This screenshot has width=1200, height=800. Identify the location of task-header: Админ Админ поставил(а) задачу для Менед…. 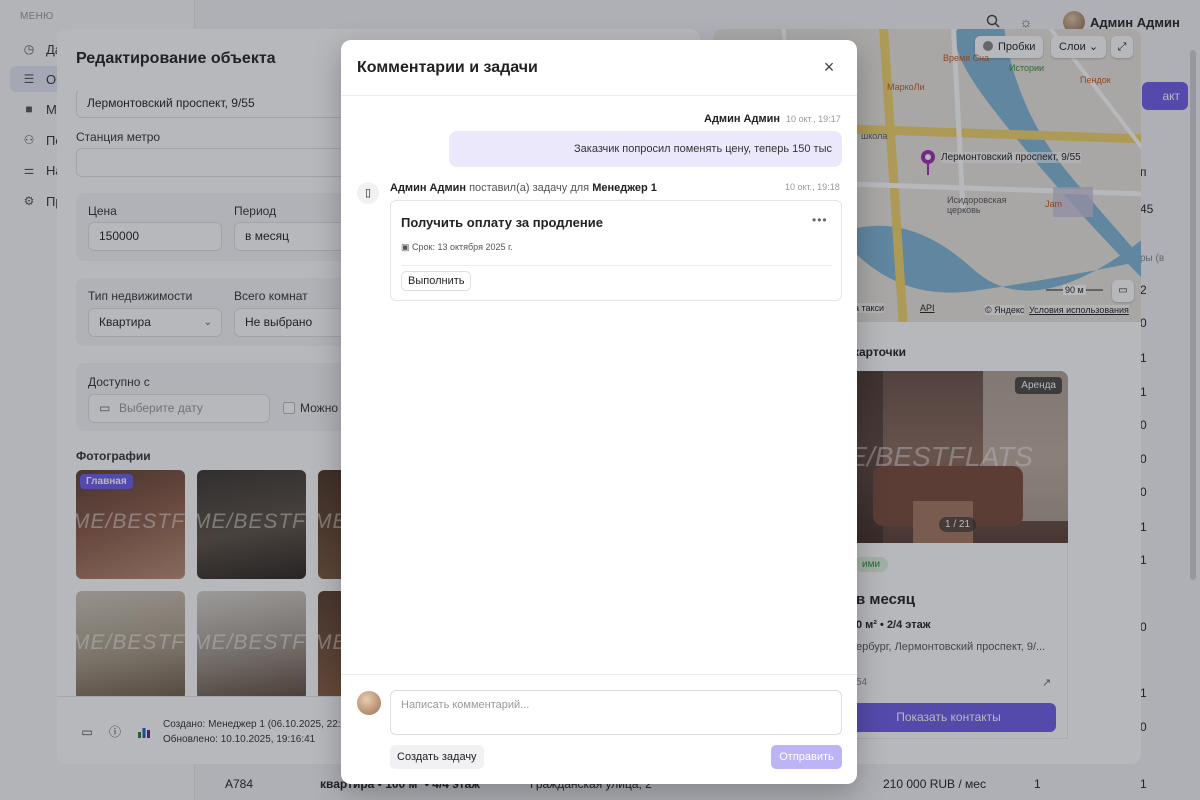
(523, 188).